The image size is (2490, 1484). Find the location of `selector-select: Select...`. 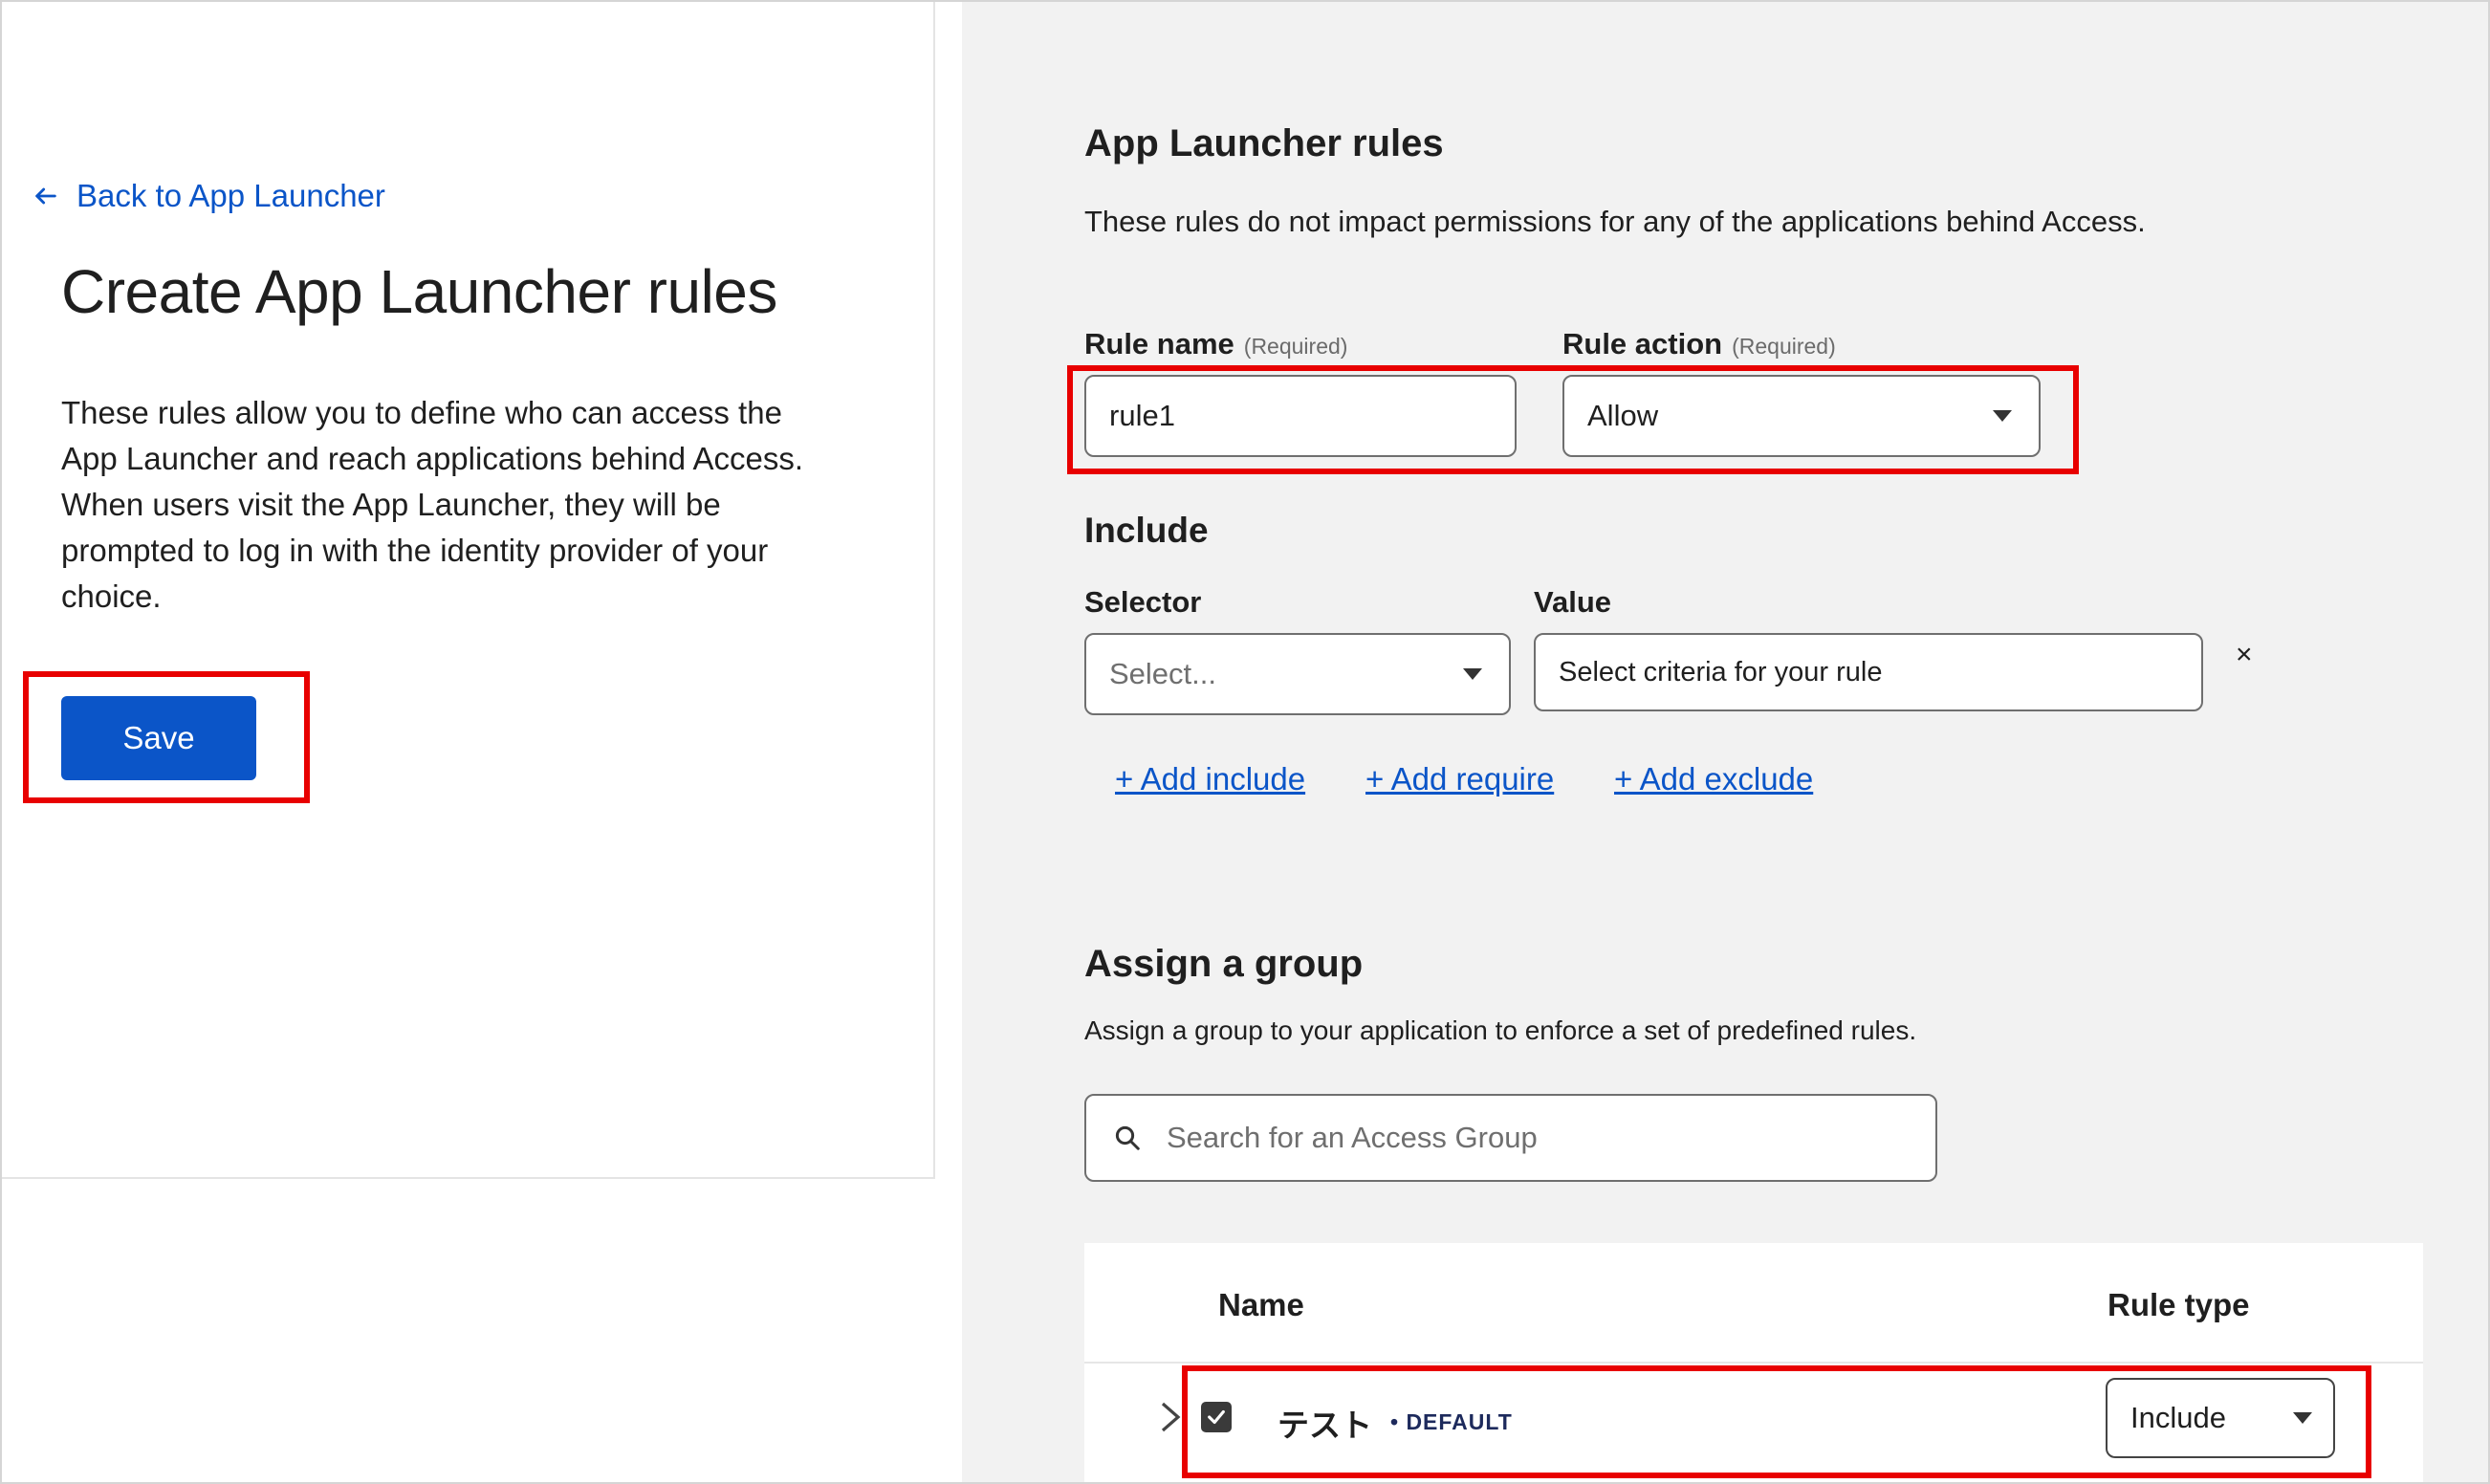

selector-select: Select... is located at coordinates (1298, 674).